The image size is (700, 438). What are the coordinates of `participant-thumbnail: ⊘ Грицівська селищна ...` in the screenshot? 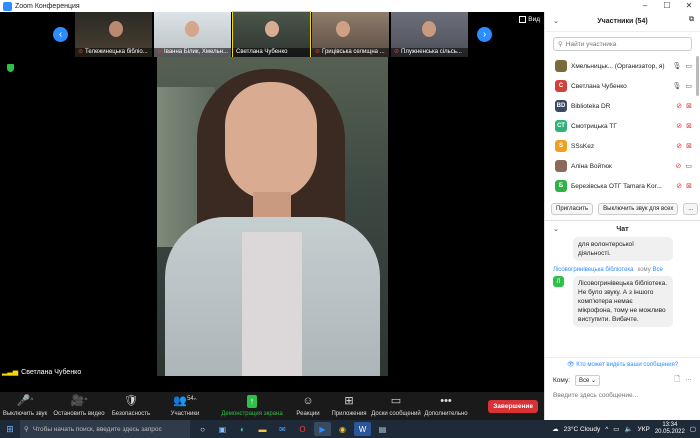 It's located at (350, 34).